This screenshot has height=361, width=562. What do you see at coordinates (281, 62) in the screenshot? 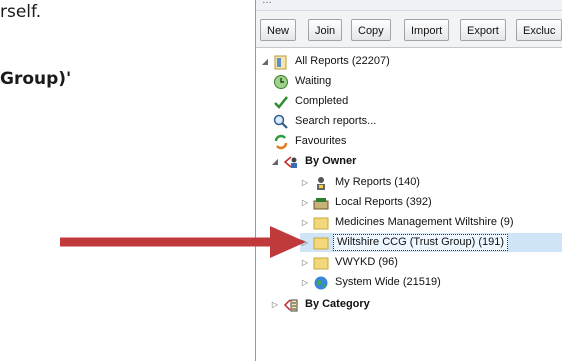
I see `reports-folder-icon` at bounding box center [281, 62].